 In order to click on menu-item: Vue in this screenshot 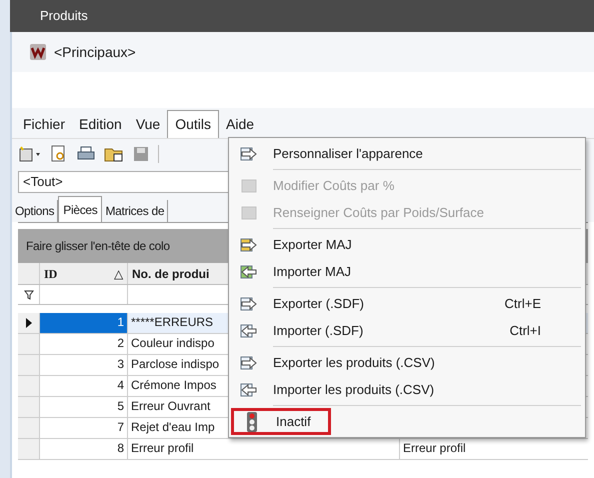, I will do `click(148, 124)`.